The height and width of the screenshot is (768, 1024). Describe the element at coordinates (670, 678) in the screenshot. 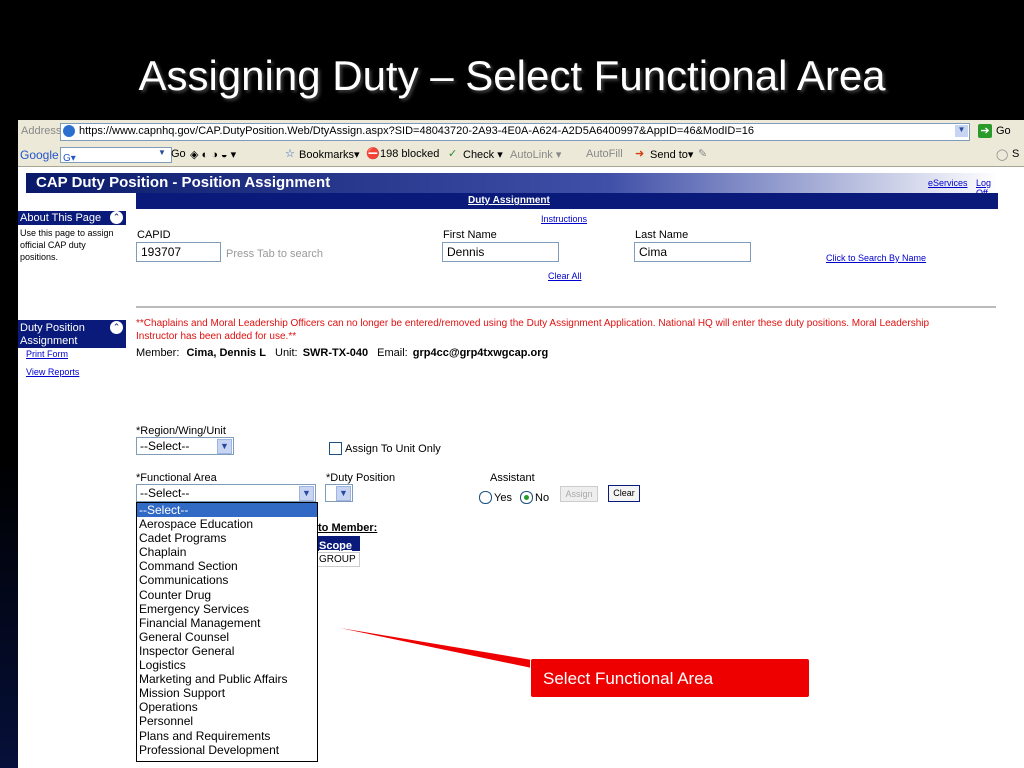

I see `callout-box: Select Functional Area` at that location.